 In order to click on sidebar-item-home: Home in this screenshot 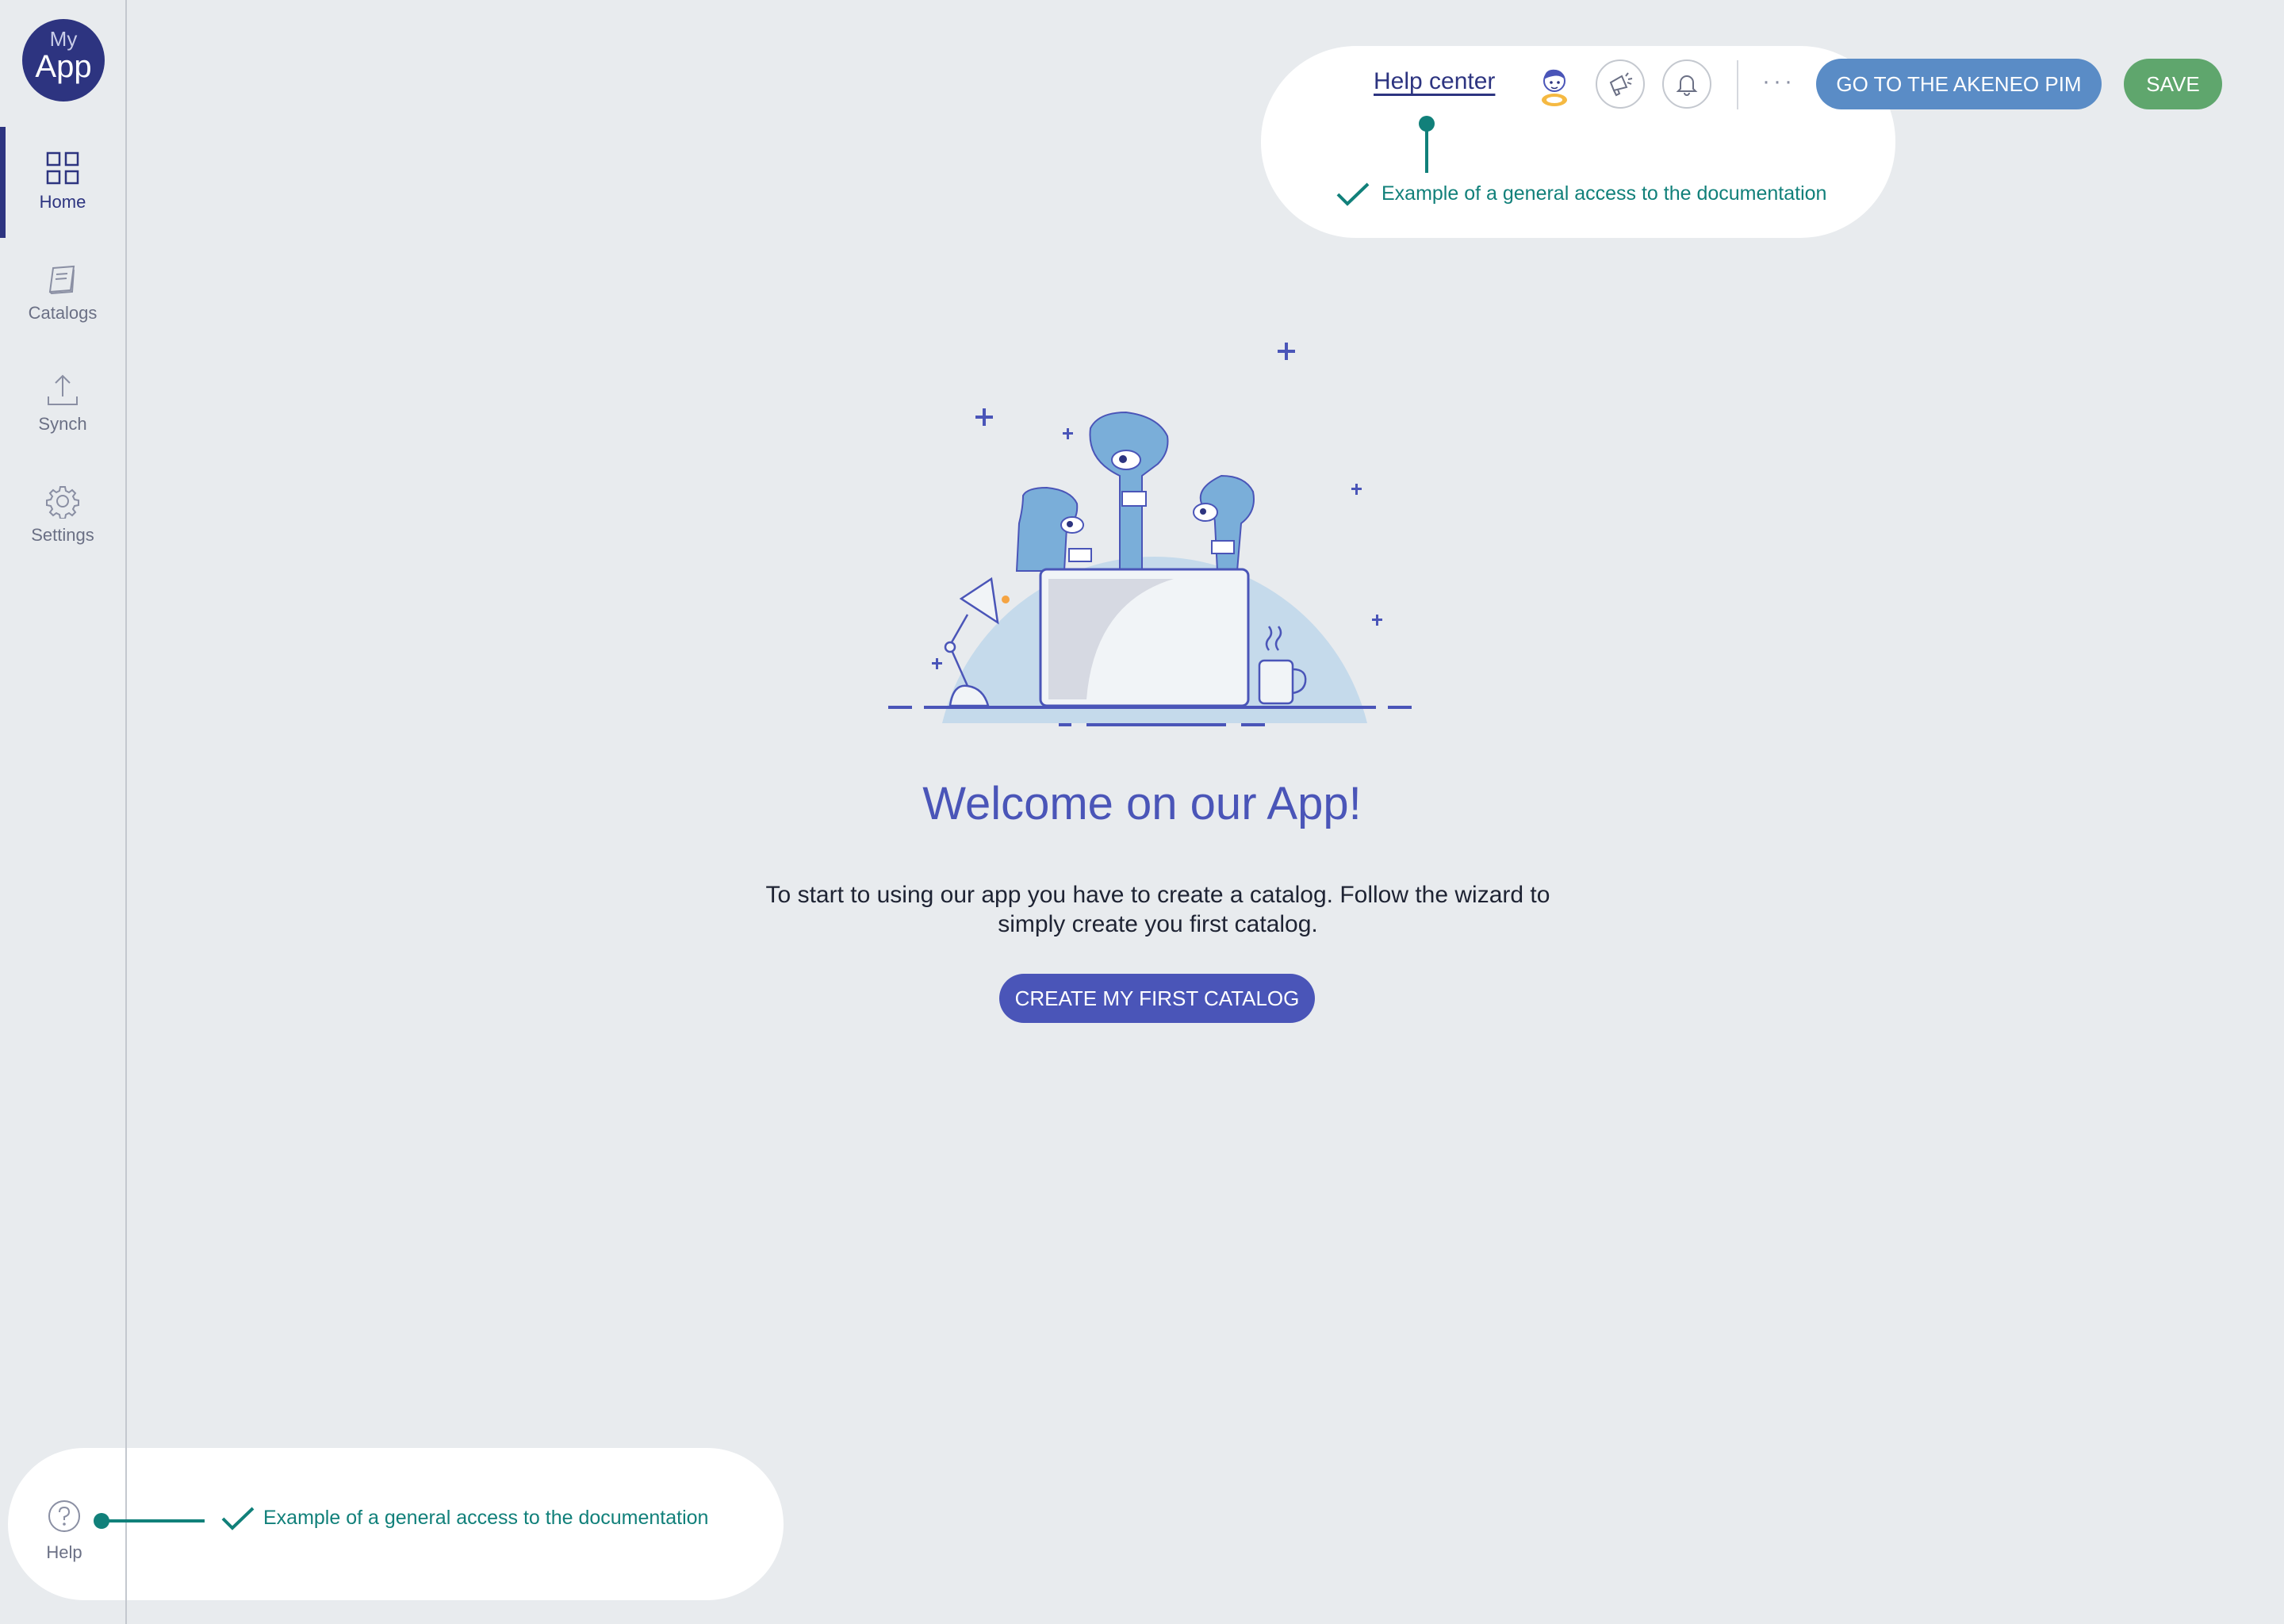, I will do `click(62, 182)`.